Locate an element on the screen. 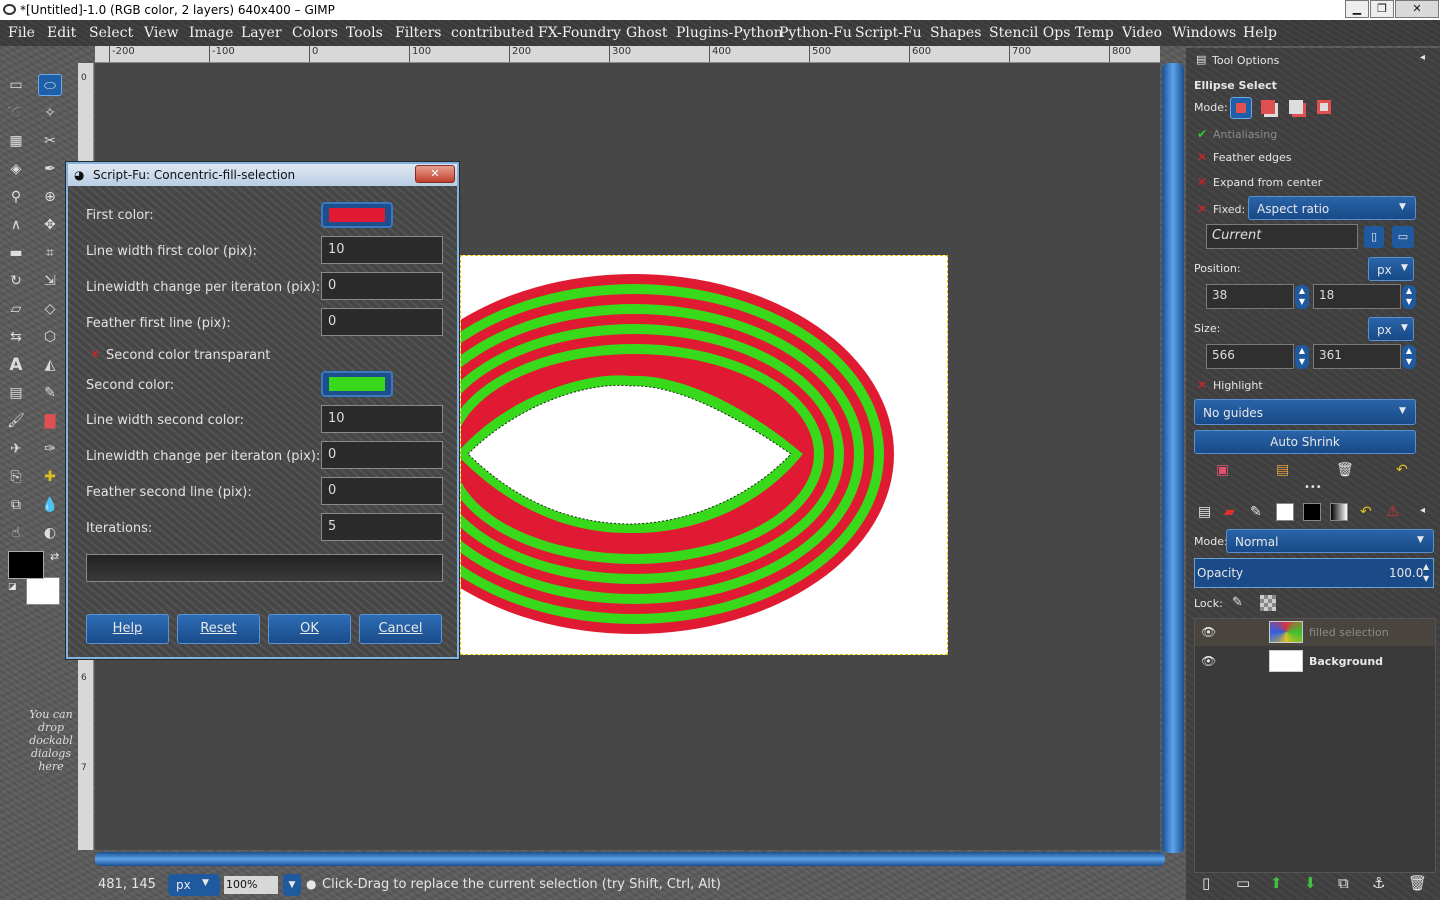 This screenshot has width=1440, height=900. size-unit-select: px ▼ is located at coordinates (1391, 329).